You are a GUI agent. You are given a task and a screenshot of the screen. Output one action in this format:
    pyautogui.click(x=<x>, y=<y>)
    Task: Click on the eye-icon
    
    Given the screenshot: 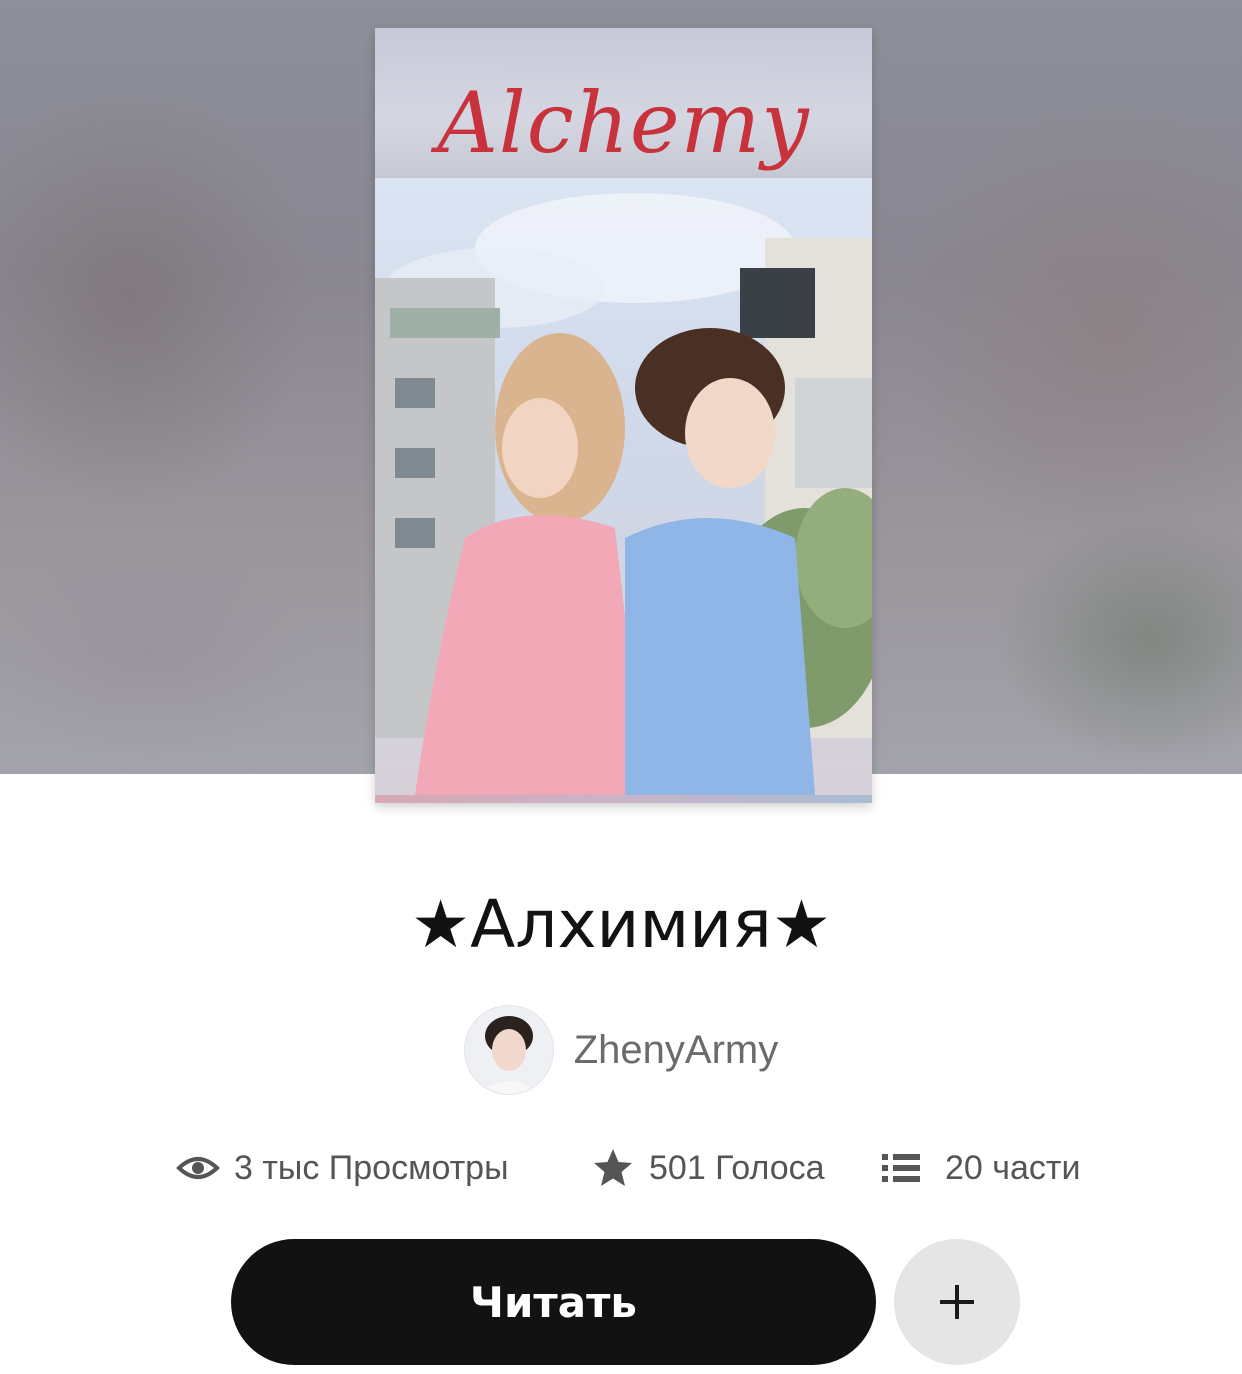 What is the action you would take?
    pyautogui.click(x=198, y=1168)
    